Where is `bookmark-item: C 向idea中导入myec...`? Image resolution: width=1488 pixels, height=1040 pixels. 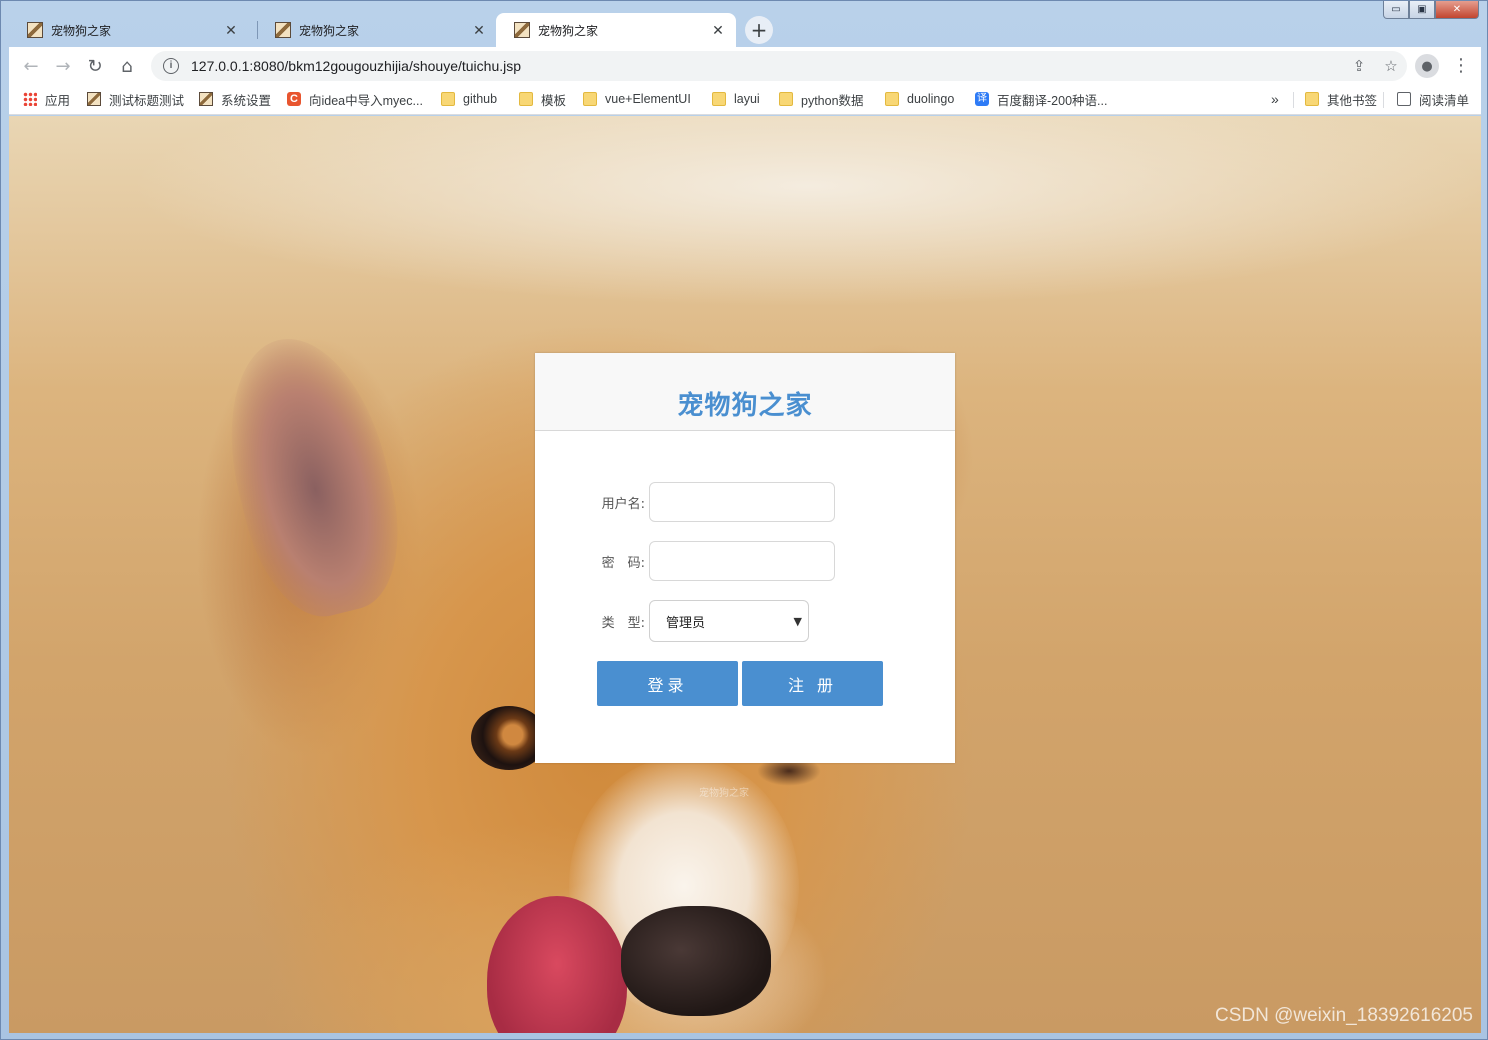 bookmark-item: C 向idea中导入myec... is located at coordinates (355, 99).